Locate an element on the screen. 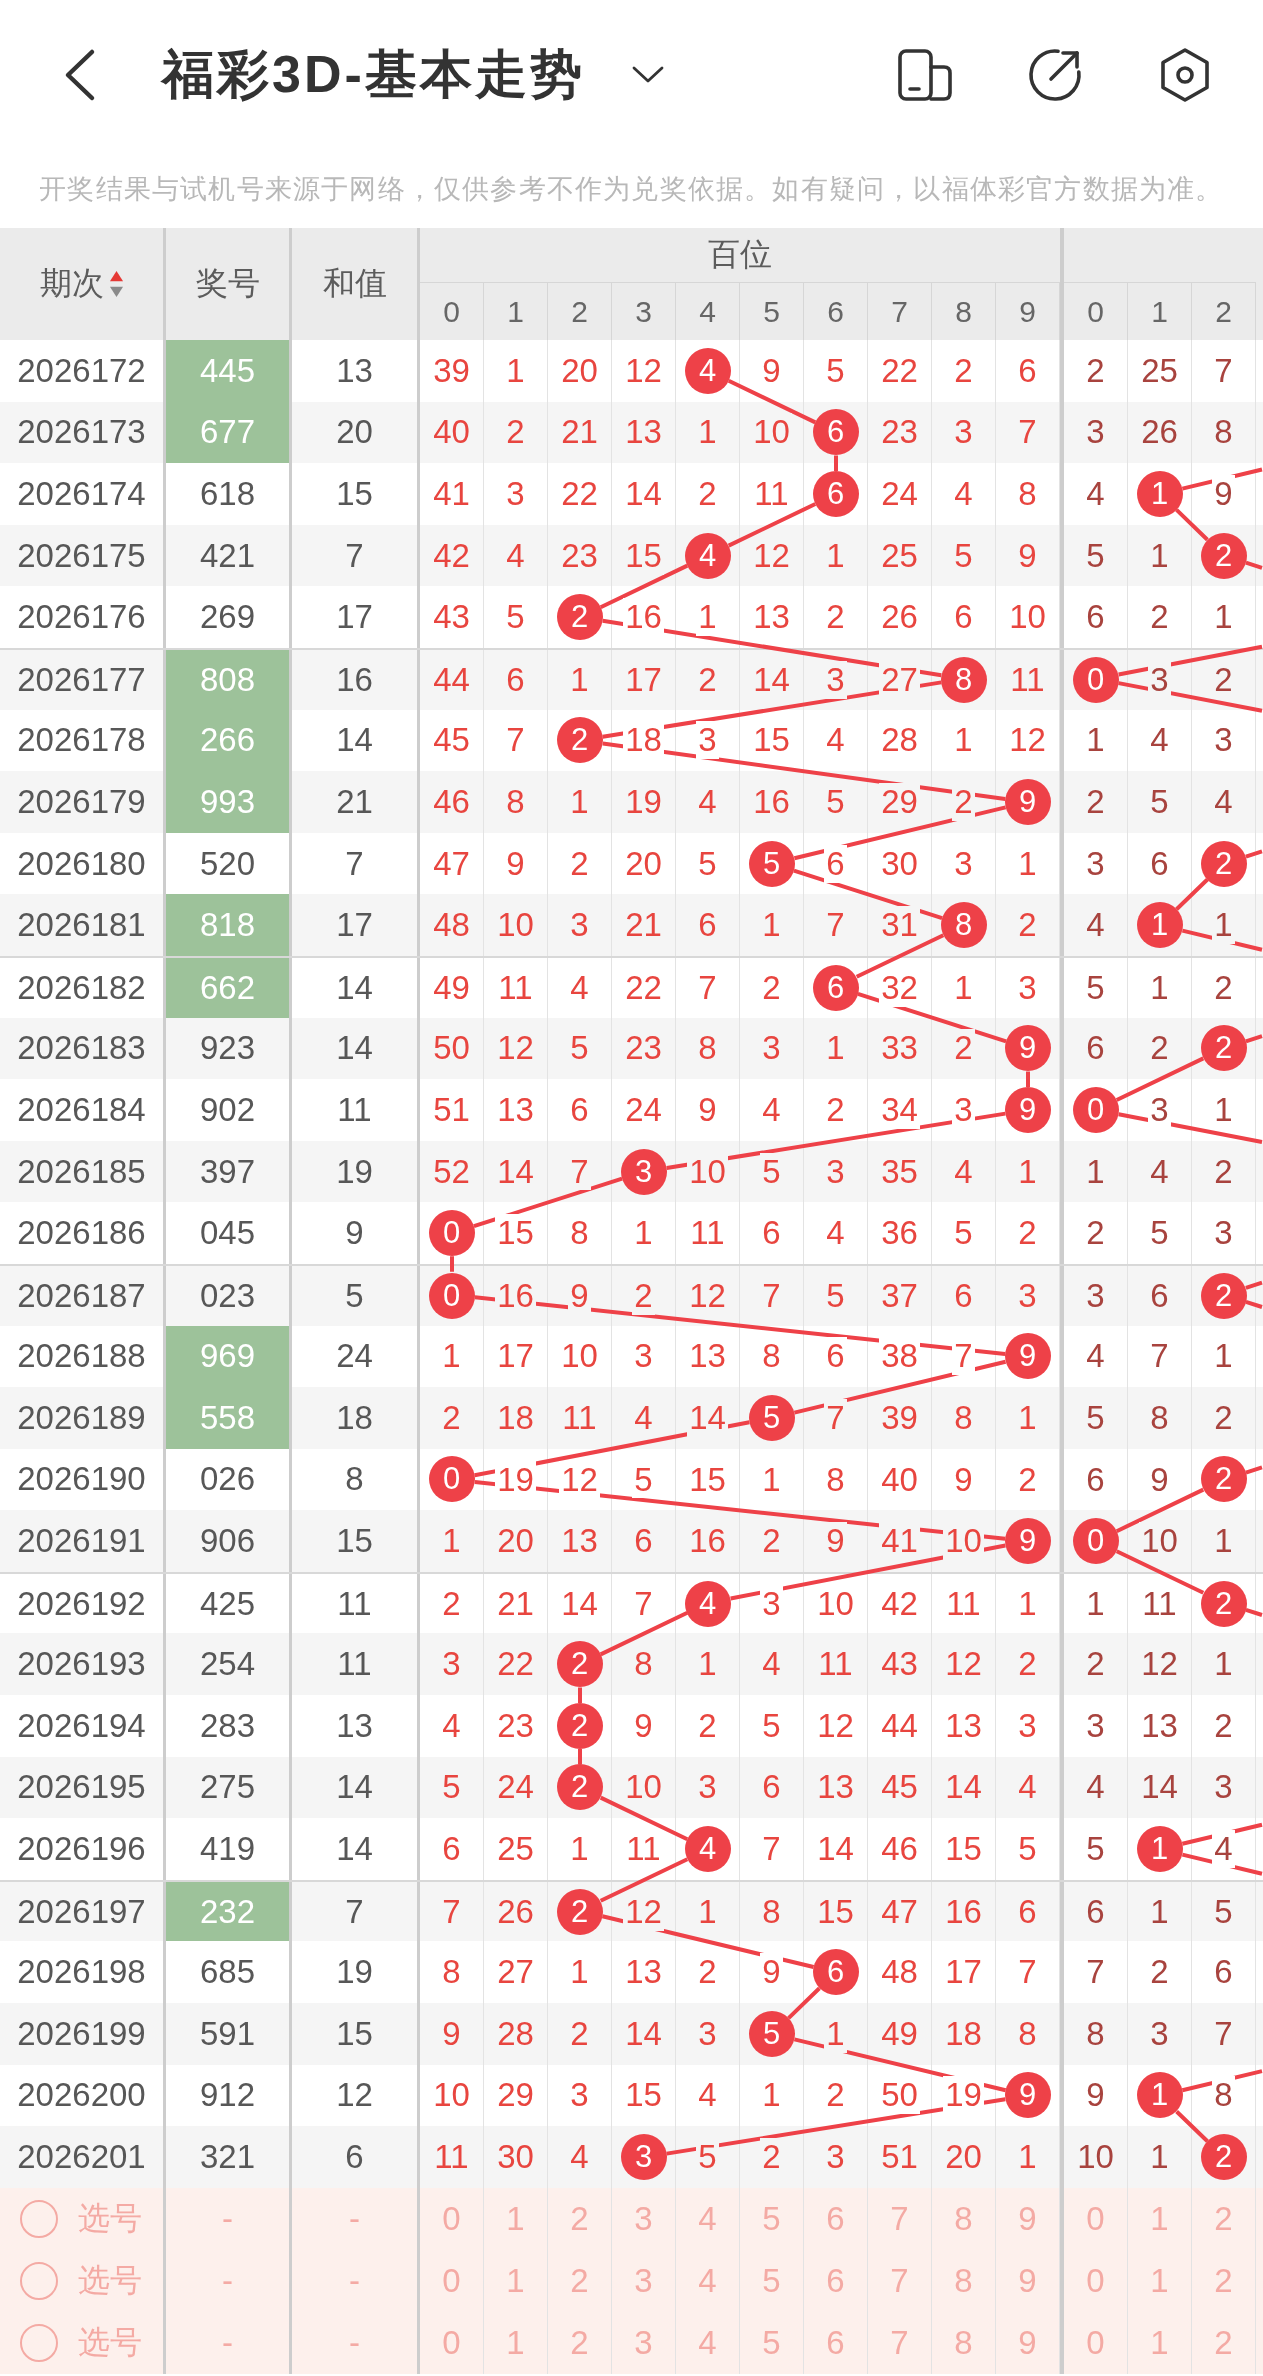  sum-value: 19 is located at coordinates (354, 1972).